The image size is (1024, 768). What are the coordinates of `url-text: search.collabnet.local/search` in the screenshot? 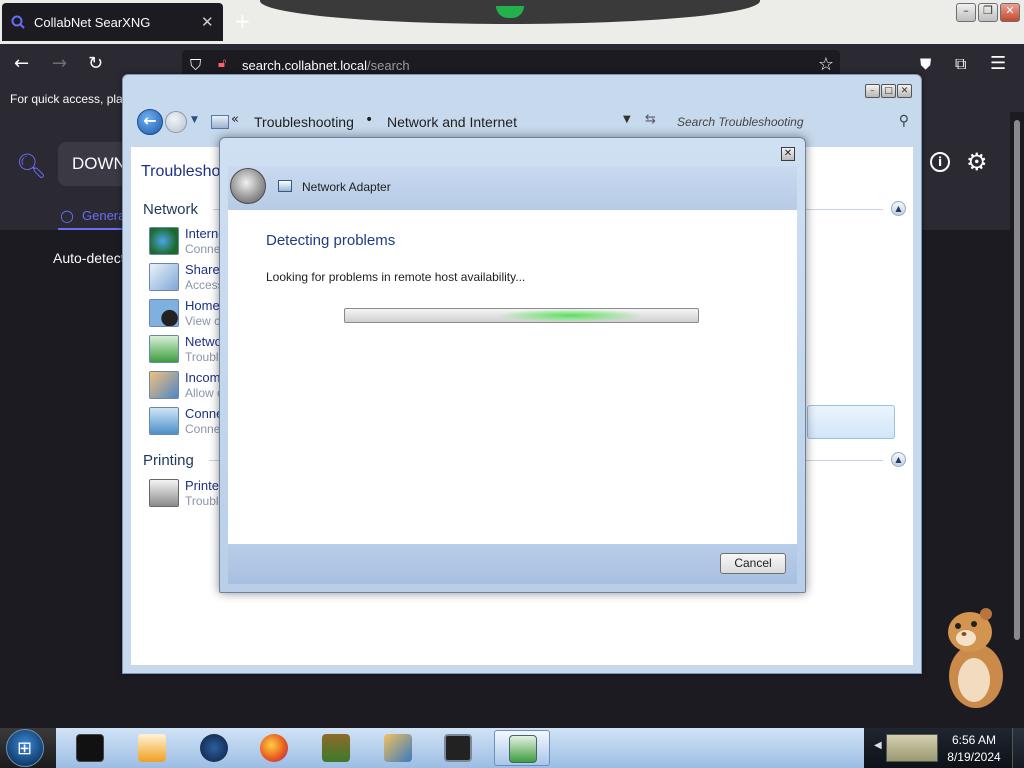 It's located at (326, 65).